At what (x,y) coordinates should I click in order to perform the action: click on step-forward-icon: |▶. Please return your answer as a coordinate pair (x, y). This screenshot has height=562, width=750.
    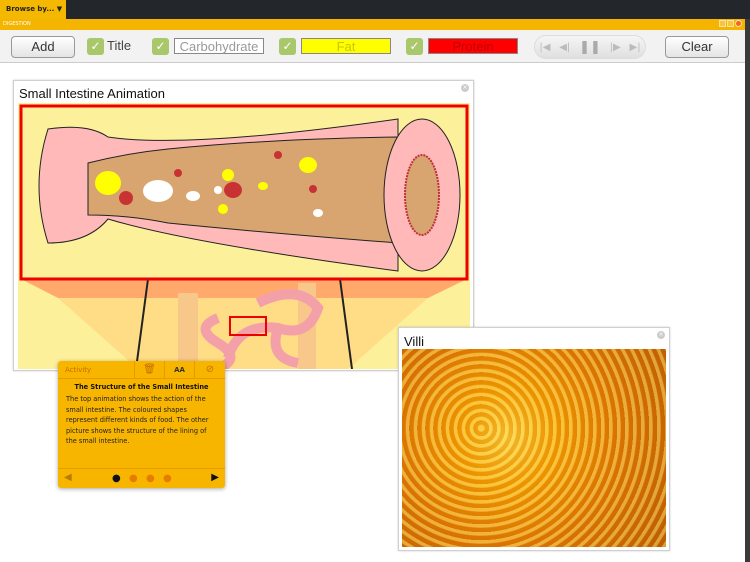
    Looking at the image, I should click on (615, 47).